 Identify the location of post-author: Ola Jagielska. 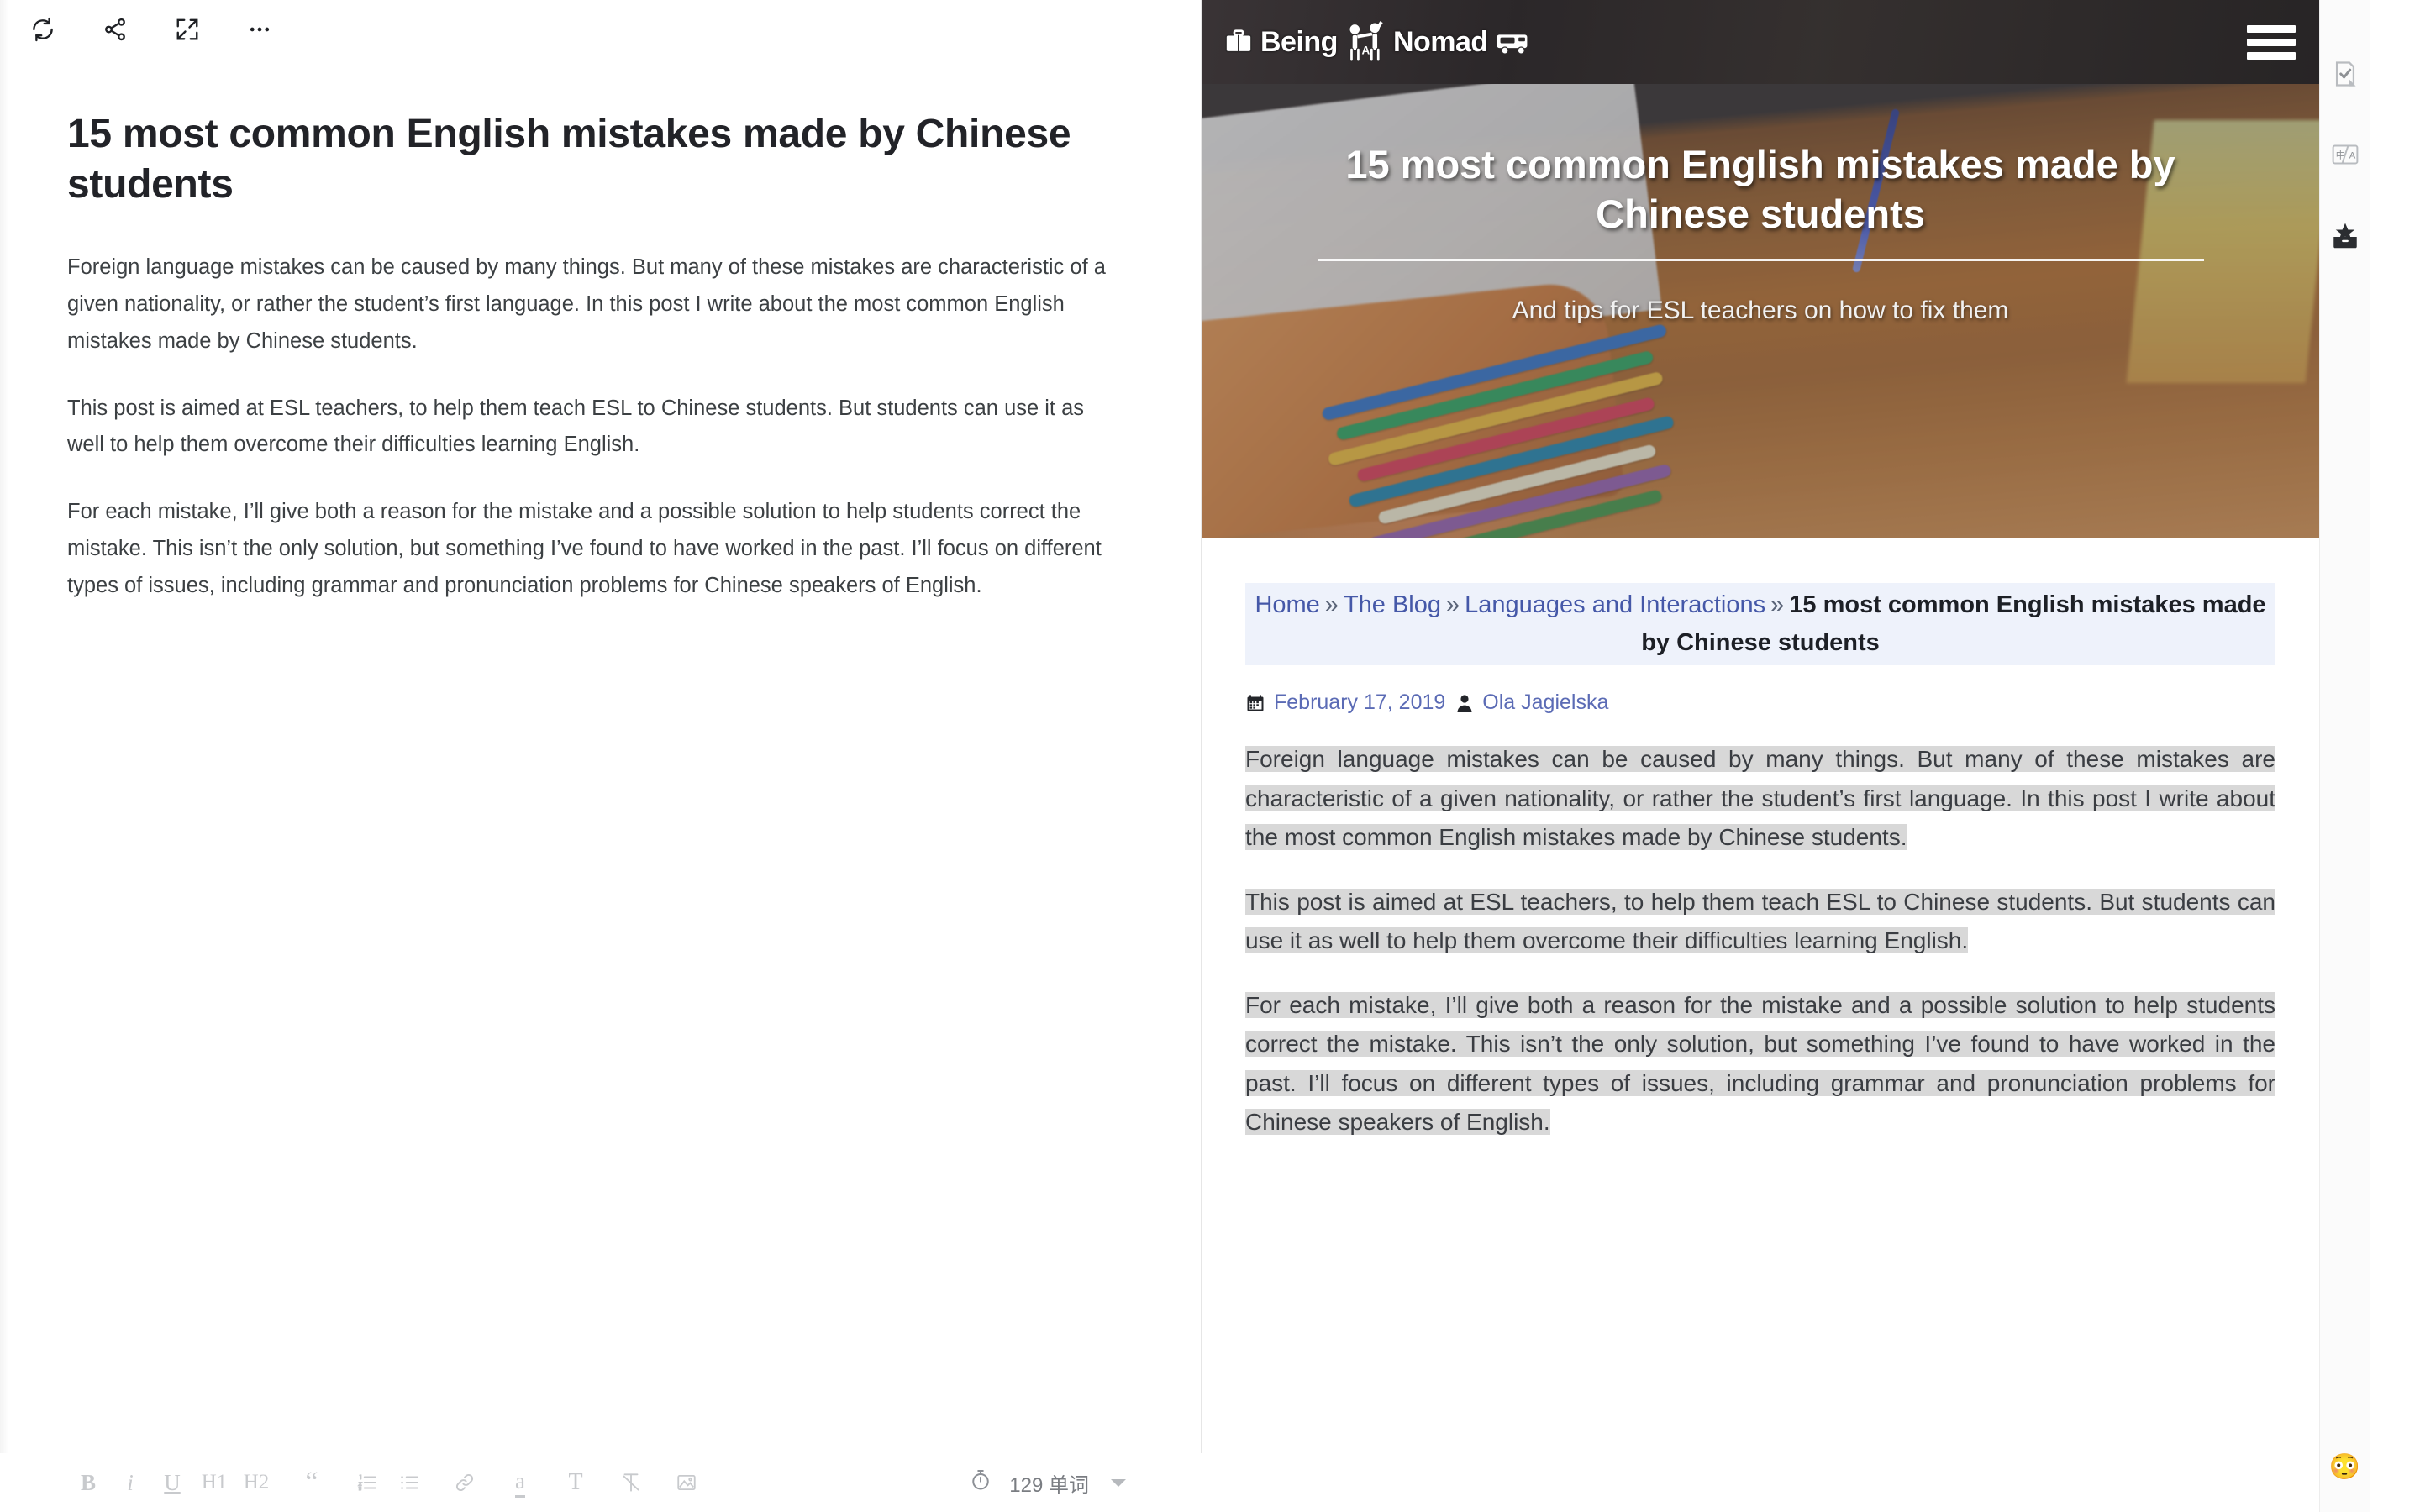
(1531, 702).